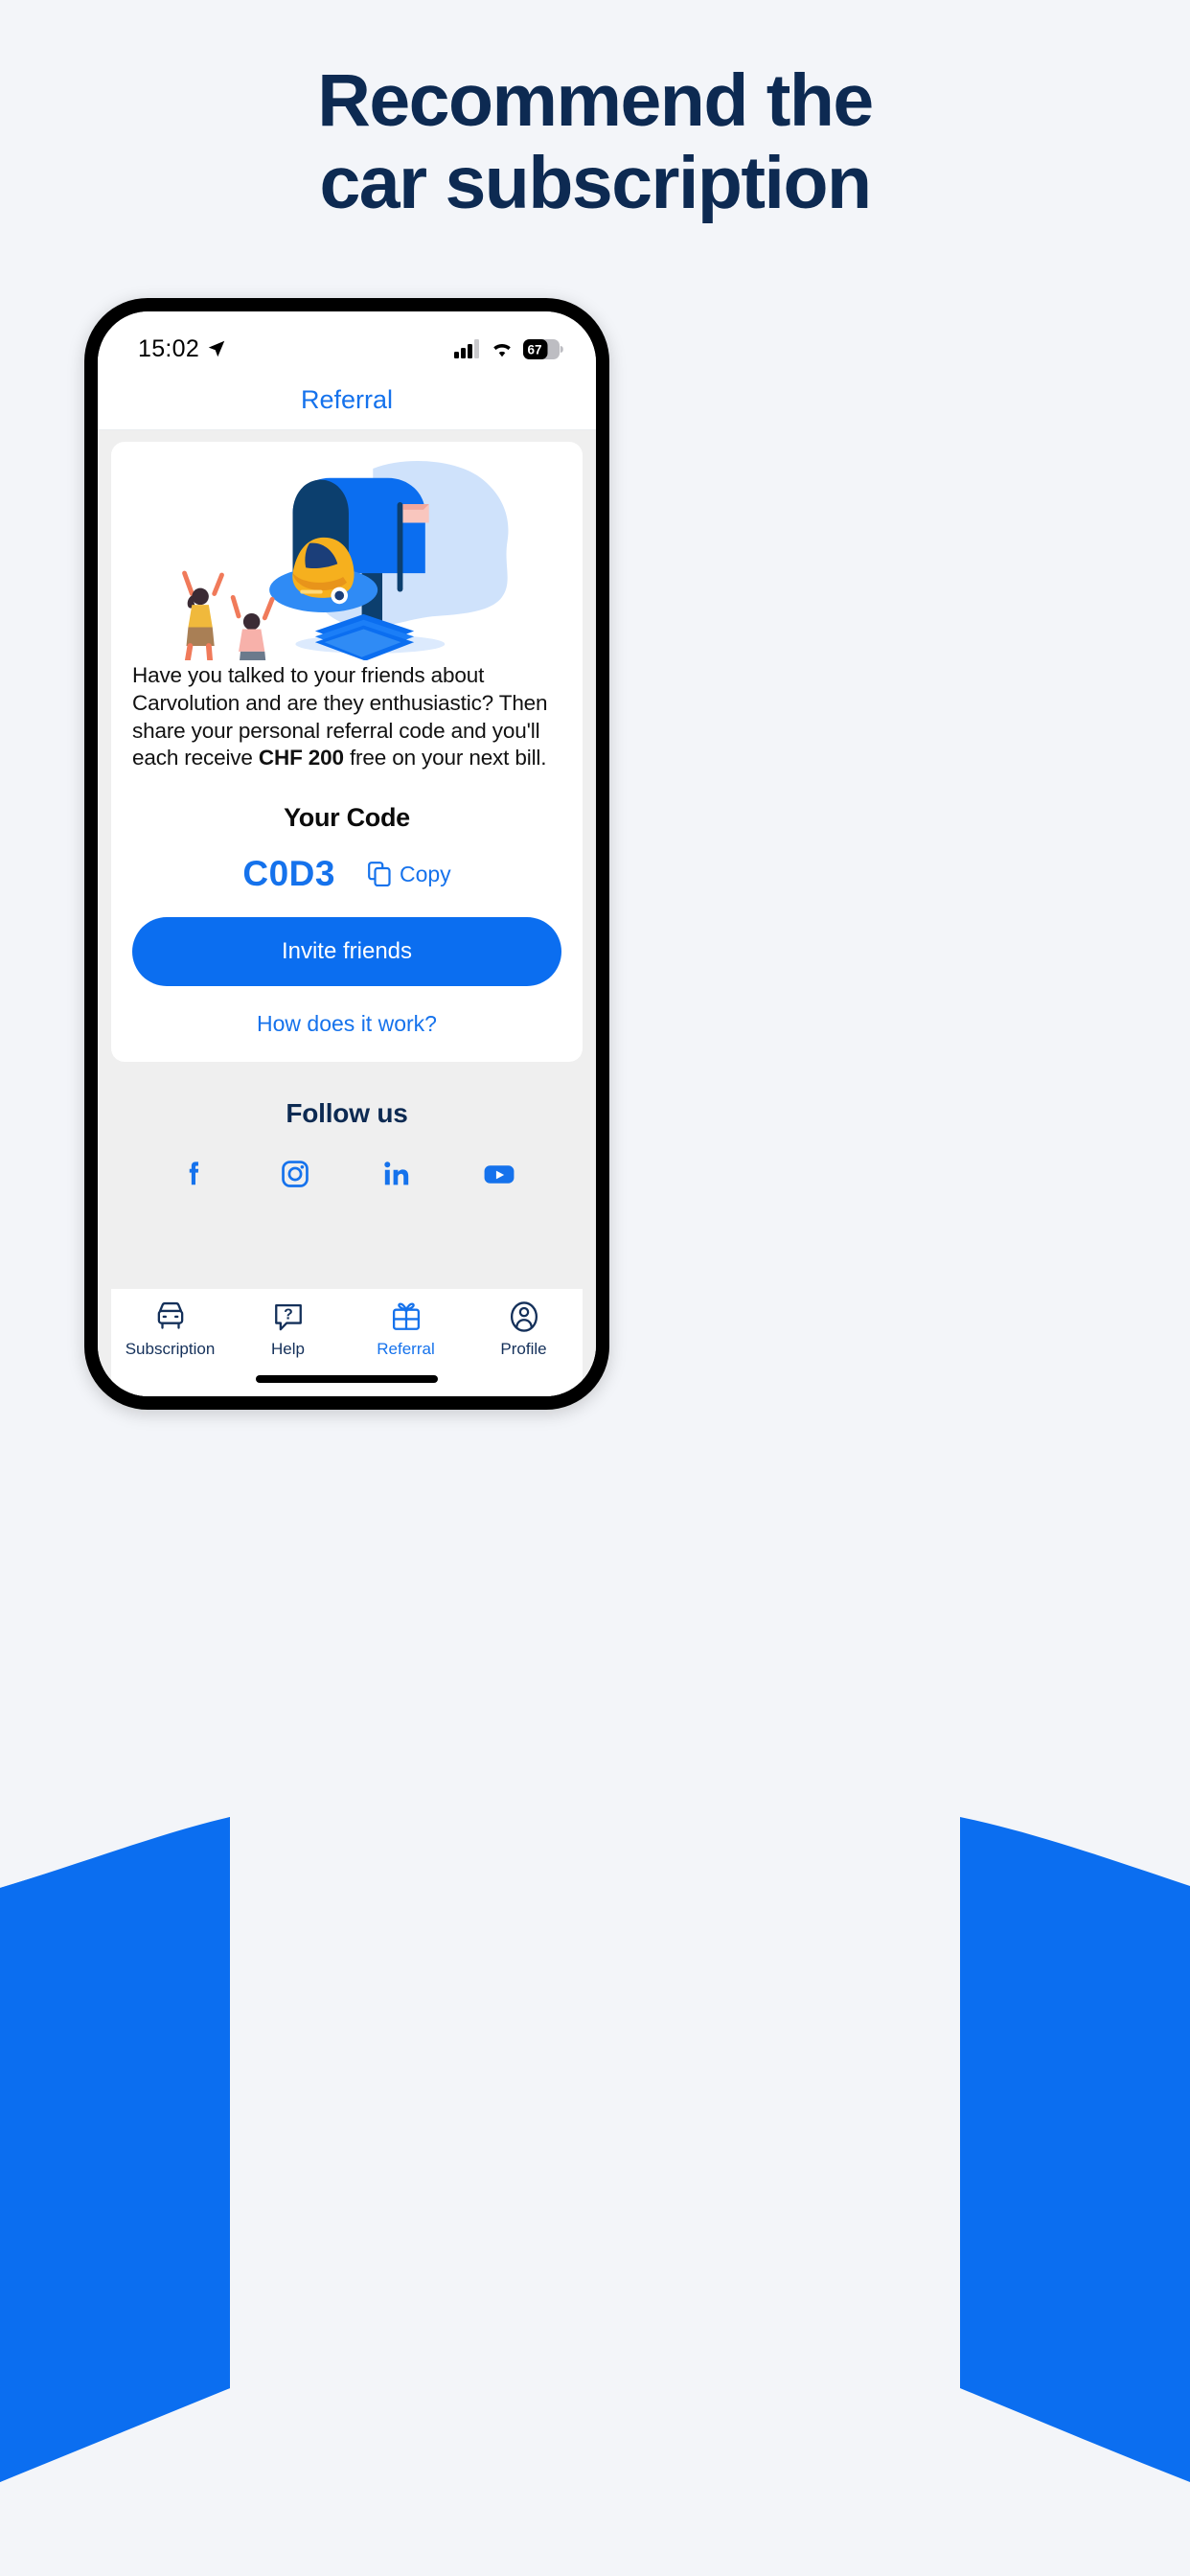 This screenshot has height=2576, width=1190. Describe the element at coordinates (170, 1329) in the screenshot. I see `tab-subscription: Subscription` at that location.